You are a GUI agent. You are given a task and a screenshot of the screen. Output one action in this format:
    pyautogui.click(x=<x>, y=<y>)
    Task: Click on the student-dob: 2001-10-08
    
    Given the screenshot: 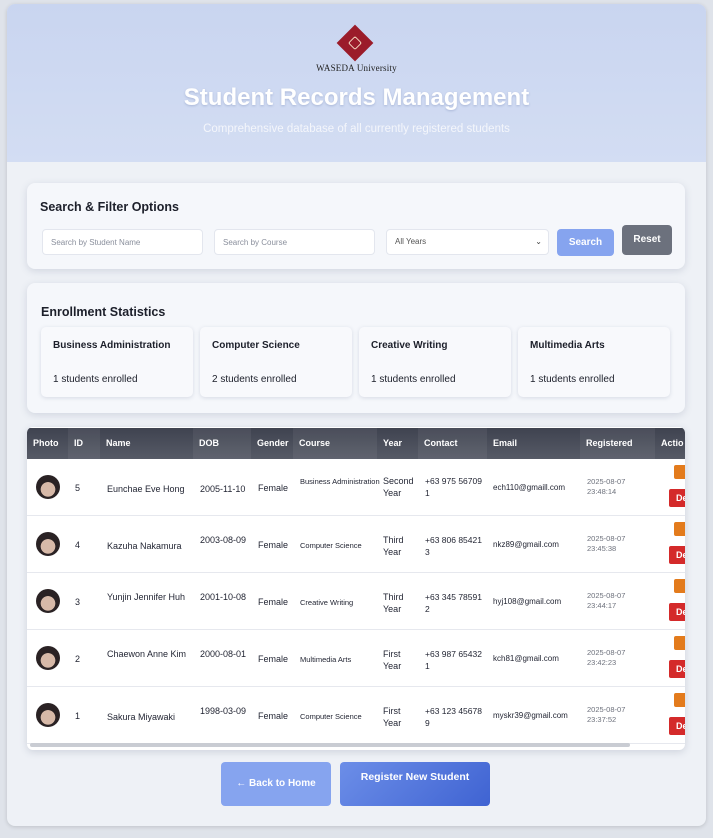 What is the action you would take?
    pyautogui.click(x=223, y=597)
    